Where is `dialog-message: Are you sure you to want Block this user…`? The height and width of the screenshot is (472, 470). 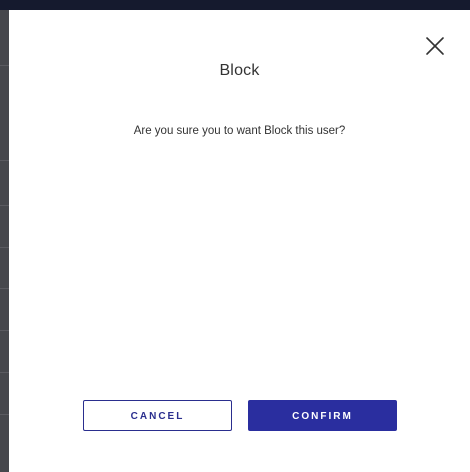 dialog-message: Are you sure you to want Block this user… is located at coordinates (239, 131).